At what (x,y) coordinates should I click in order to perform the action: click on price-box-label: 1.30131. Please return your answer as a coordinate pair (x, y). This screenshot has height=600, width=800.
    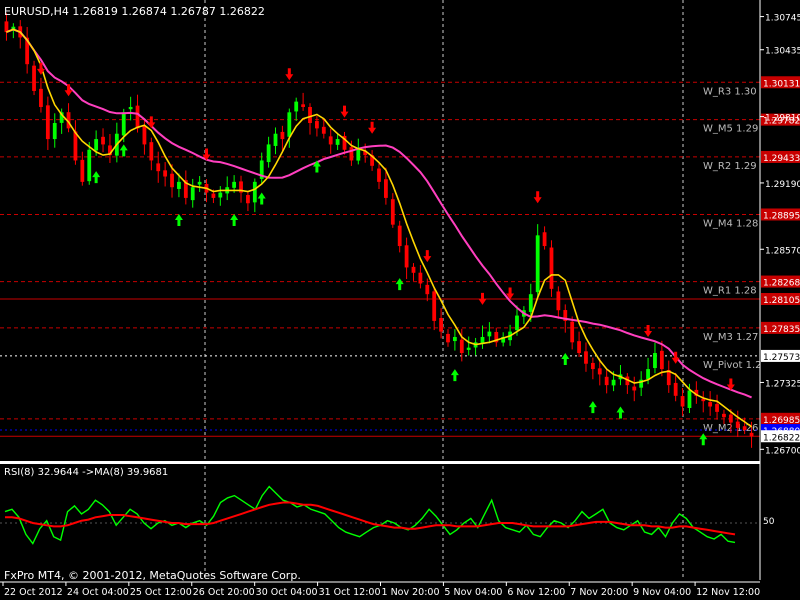
    Looking at the image, I should click on (781, 84).